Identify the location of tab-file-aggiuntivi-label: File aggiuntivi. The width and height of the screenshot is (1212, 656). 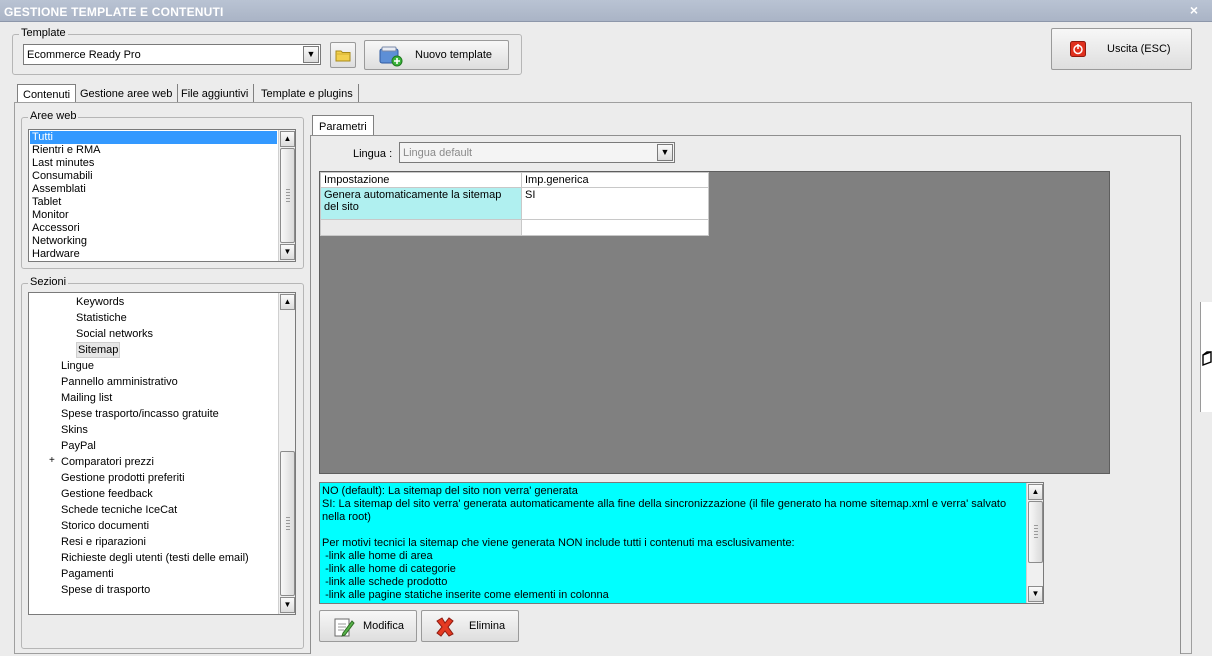
(215, 94).